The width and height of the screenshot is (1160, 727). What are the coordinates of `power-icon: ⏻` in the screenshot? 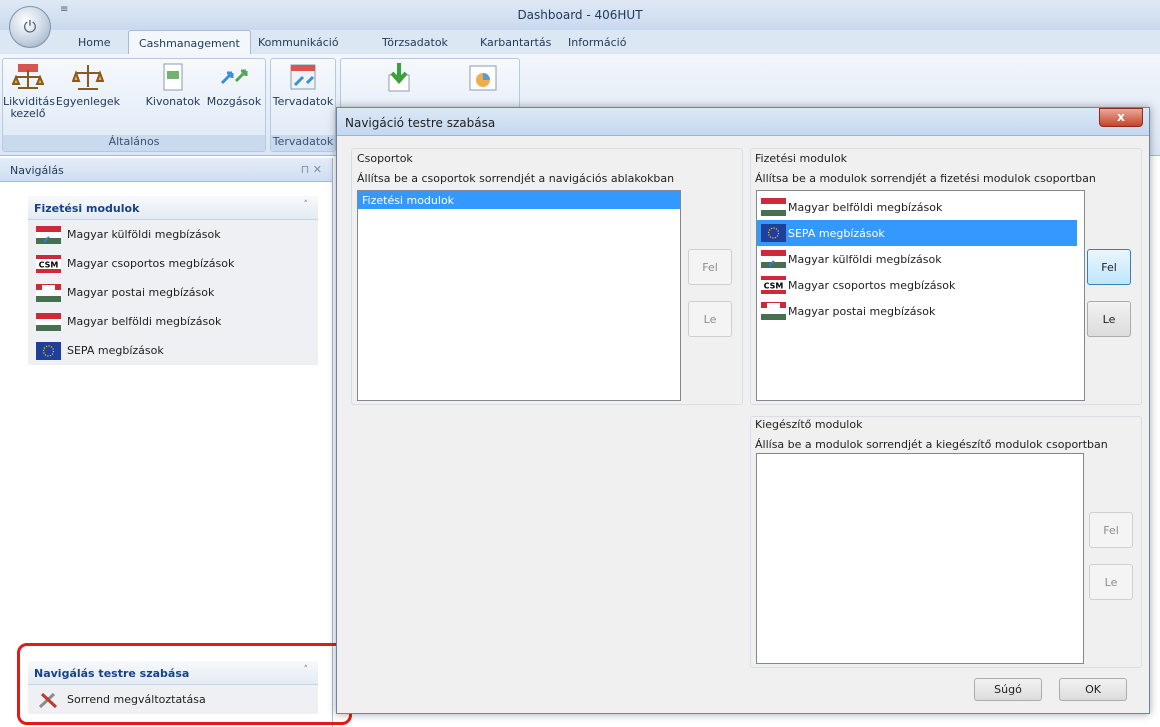 It's located at (30, 26).